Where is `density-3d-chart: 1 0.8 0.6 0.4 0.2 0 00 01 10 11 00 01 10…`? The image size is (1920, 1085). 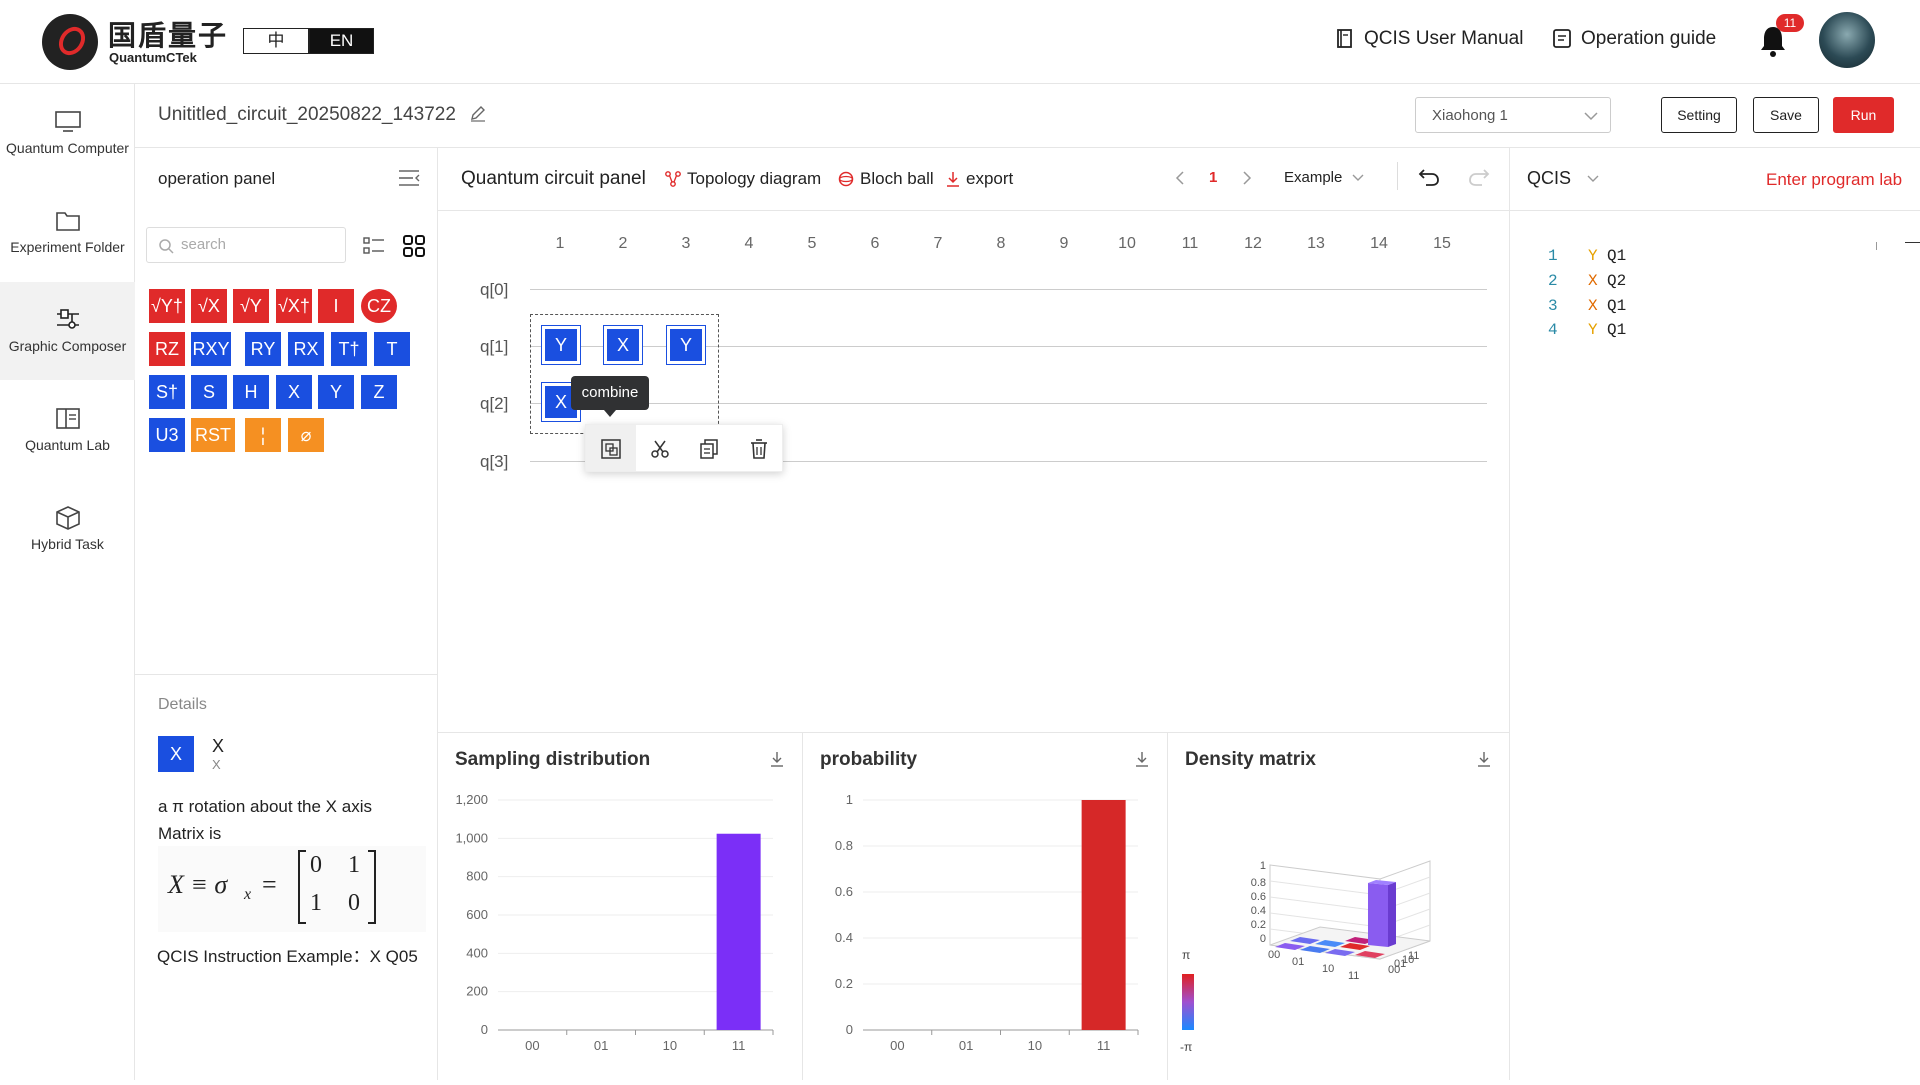
density-3d-chart: 1 0.8 0.6 0.4 0.2 0 00 01 10 11 00 01 10… is located at coordinates (1341, 921).